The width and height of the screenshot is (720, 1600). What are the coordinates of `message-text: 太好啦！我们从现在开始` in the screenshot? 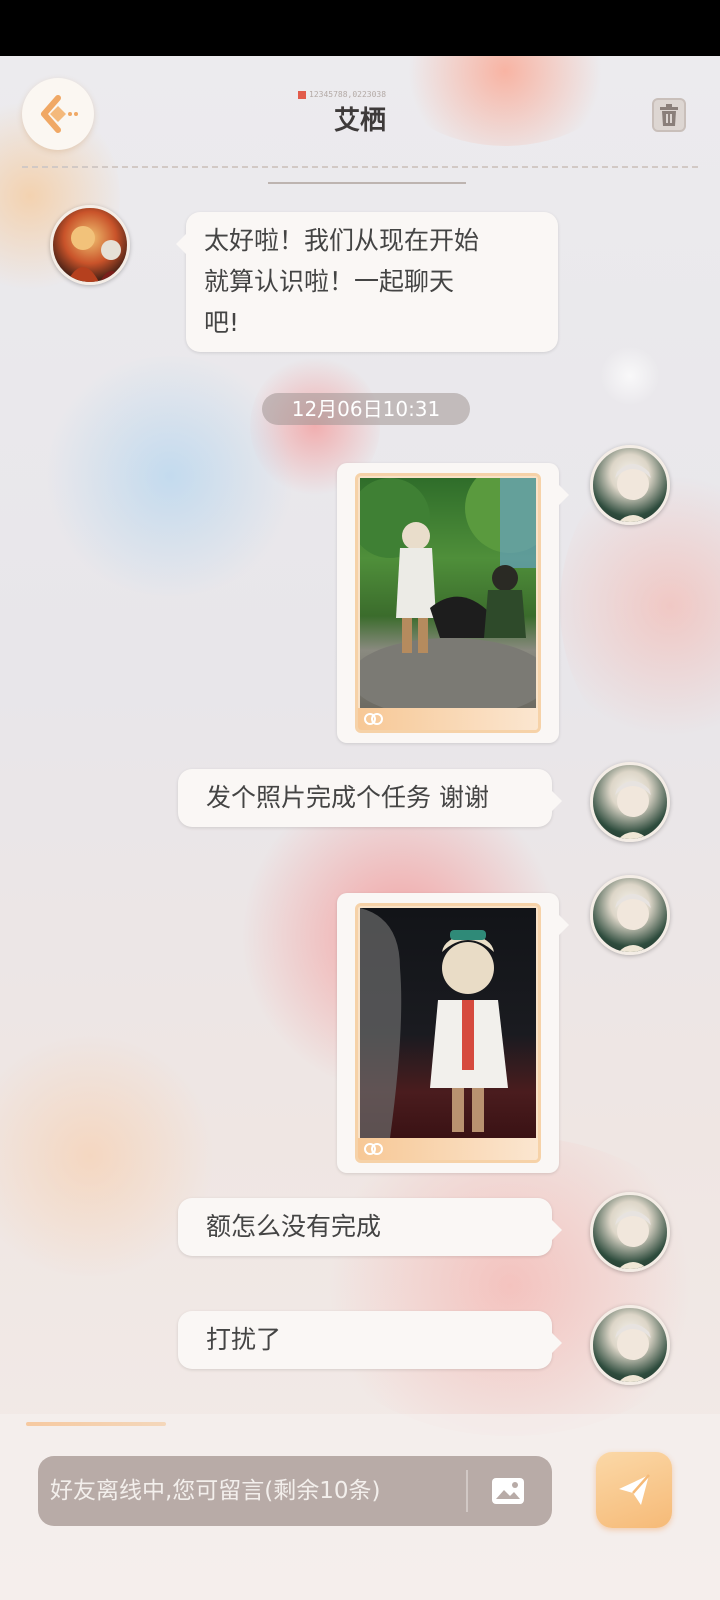 It's located at (342, 240).